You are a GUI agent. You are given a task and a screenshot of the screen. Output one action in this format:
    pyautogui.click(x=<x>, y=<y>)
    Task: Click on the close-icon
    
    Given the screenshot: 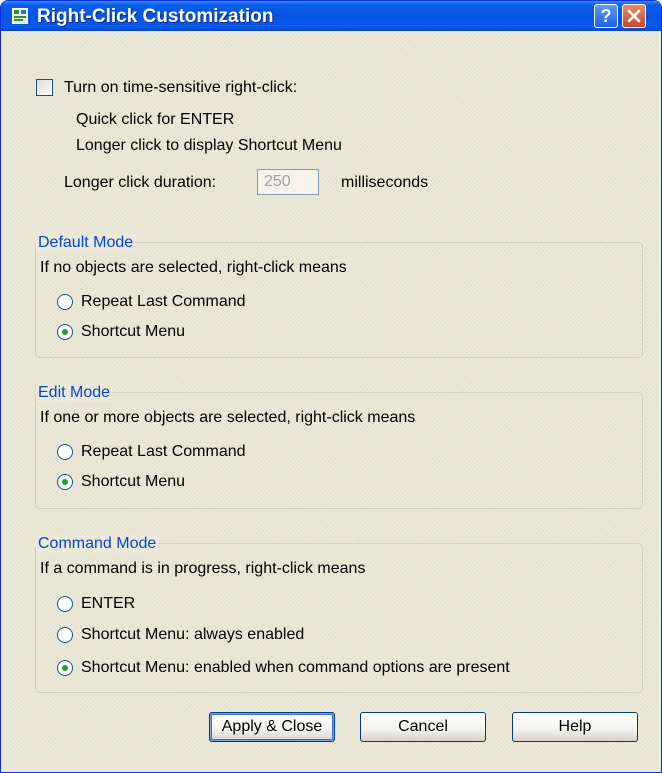 What is the action you would take?
    pyautogui.click(x=634, y=16)
    